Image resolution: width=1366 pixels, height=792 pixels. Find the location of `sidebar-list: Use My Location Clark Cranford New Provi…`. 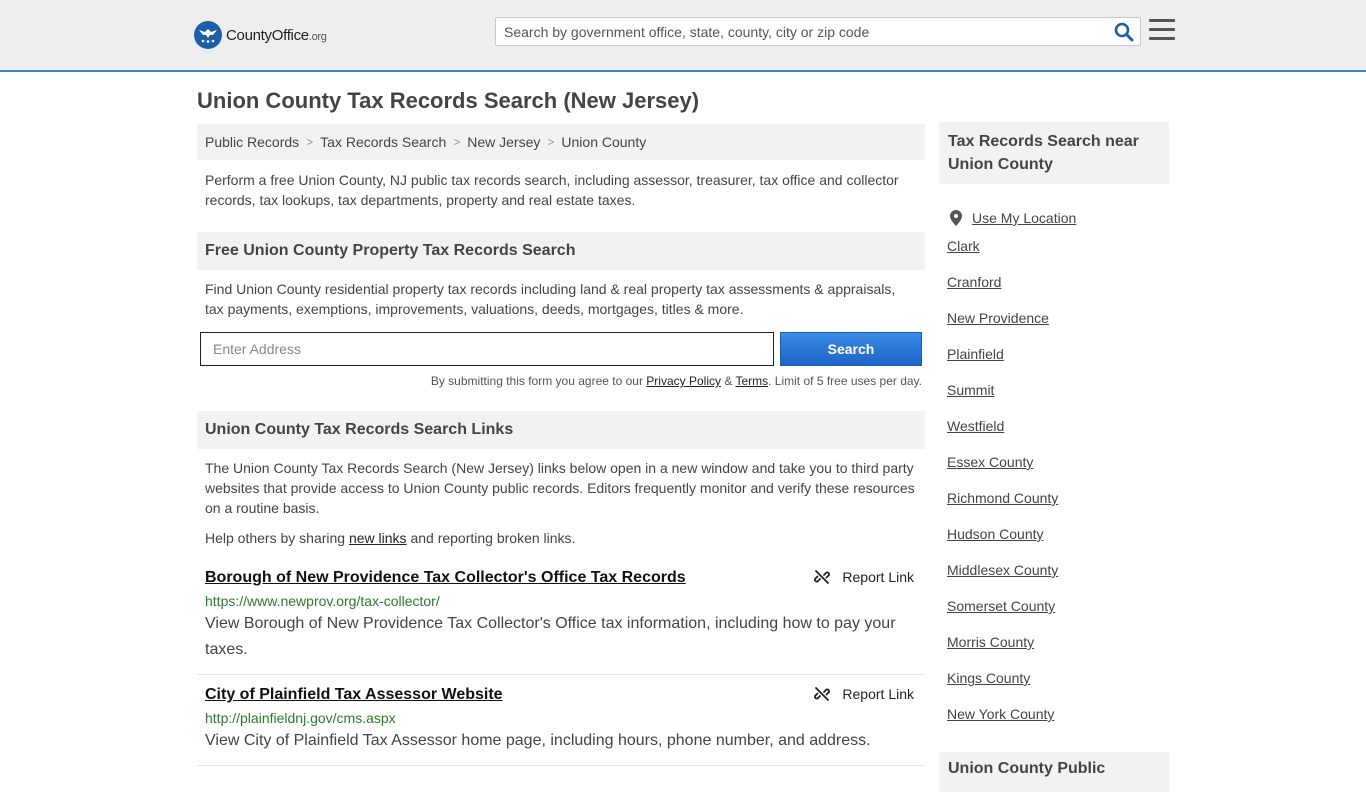

sidebar-list: Use My Location Clark Cranford New Provi… is located at coordinates (1057, 470).